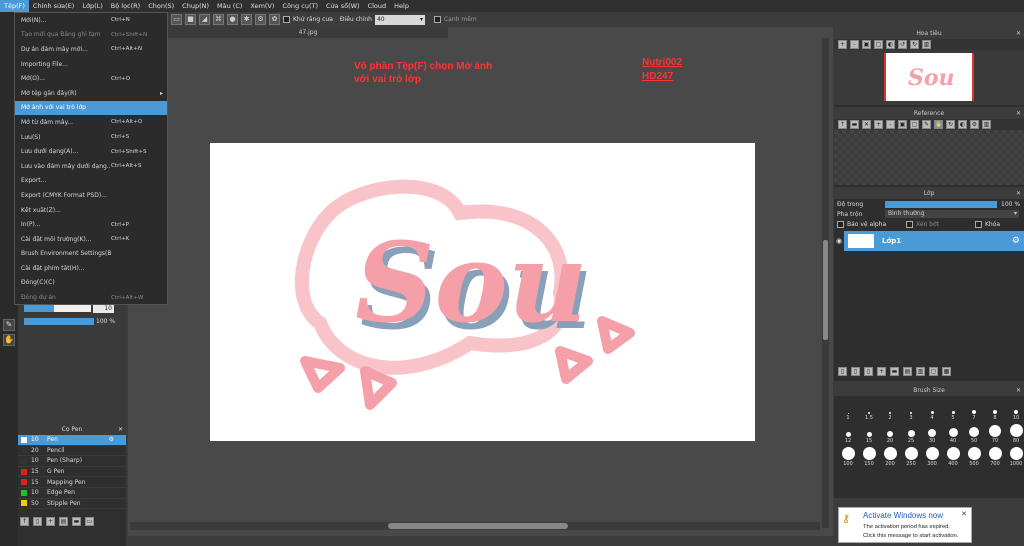  Describe the element at coordinates (907, 371) in the screenshot. I see `duplicate-icon: ▤` at that location.